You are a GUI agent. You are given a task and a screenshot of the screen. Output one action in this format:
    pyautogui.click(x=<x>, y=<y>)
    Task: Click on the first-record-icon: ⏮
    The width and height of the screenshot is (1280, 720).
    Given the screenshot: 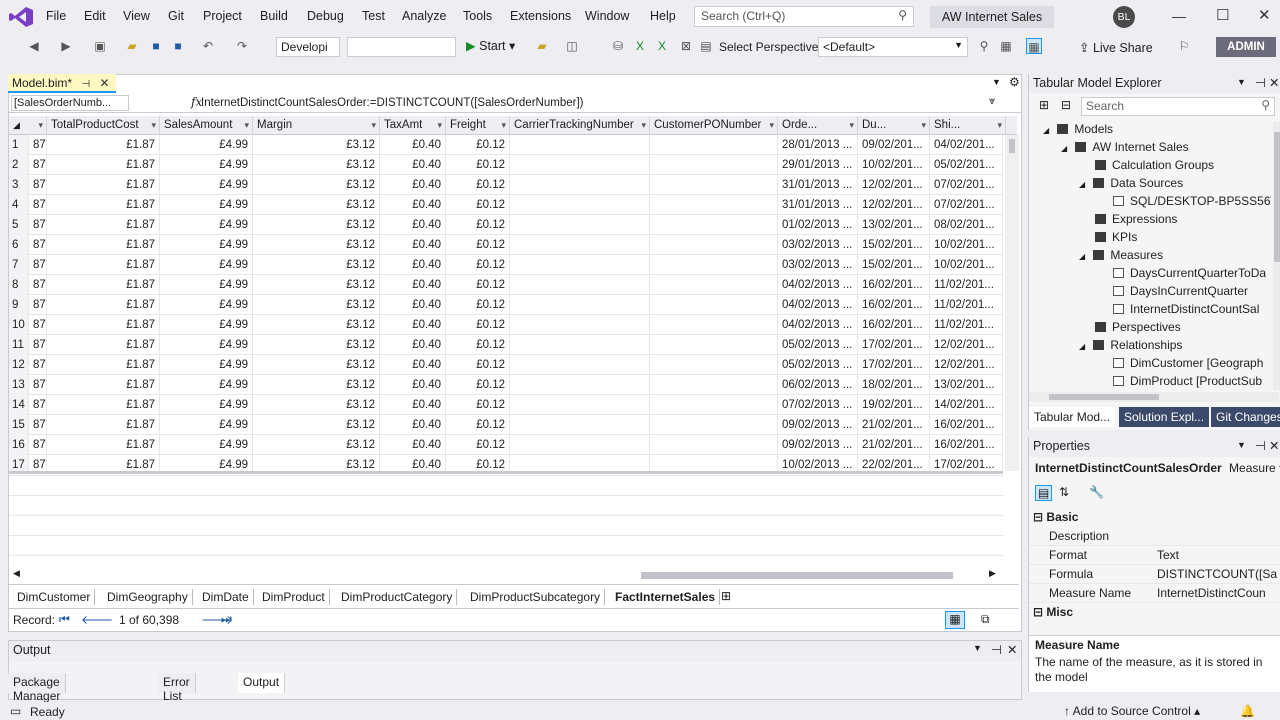 What is the action you would take?
    pyautogui.click(x=64, y=619)
    